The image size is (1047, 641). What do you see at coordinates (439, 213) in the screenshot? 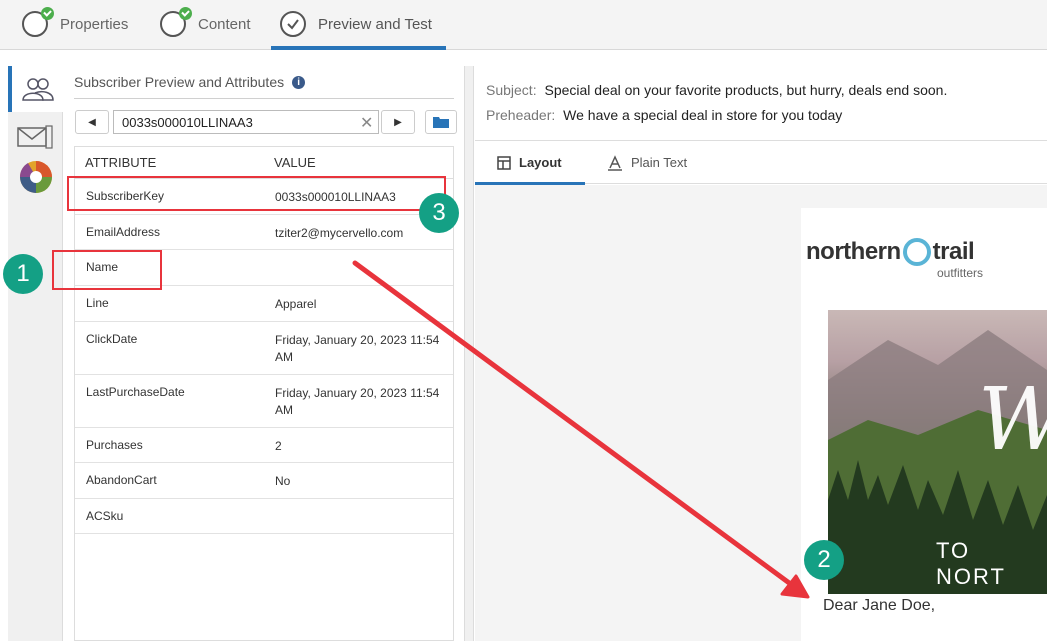
I see `callout-badge-3: 3` at bounding box center [439, 213].